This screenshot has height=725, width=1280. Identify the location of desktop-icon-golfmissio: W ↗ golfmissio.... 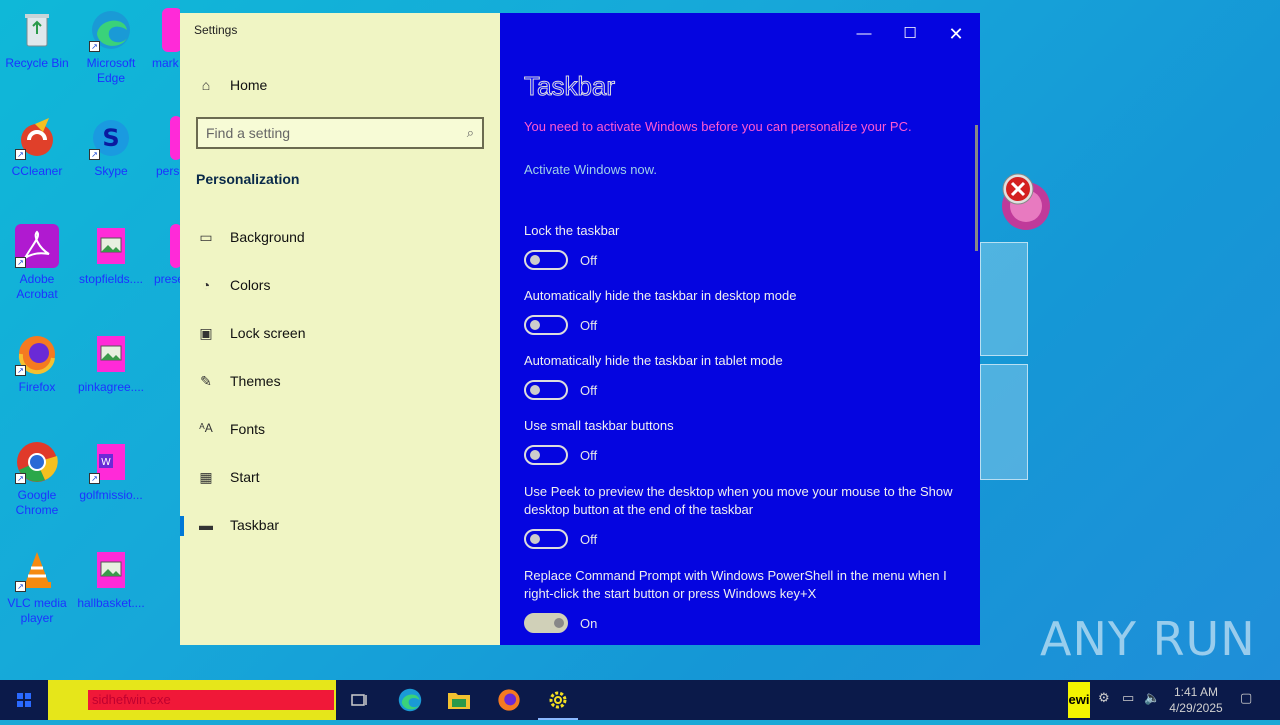
(111, 469).